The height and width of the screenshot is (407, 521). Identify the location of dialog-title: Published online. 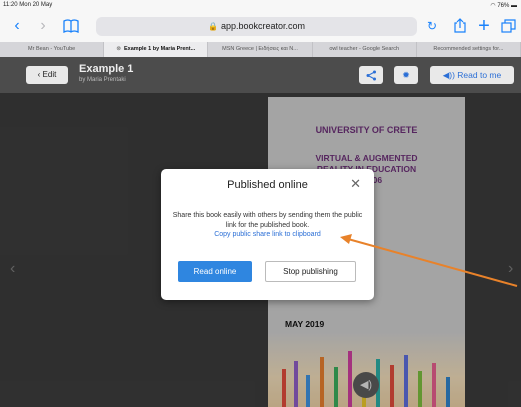
(267, 185).